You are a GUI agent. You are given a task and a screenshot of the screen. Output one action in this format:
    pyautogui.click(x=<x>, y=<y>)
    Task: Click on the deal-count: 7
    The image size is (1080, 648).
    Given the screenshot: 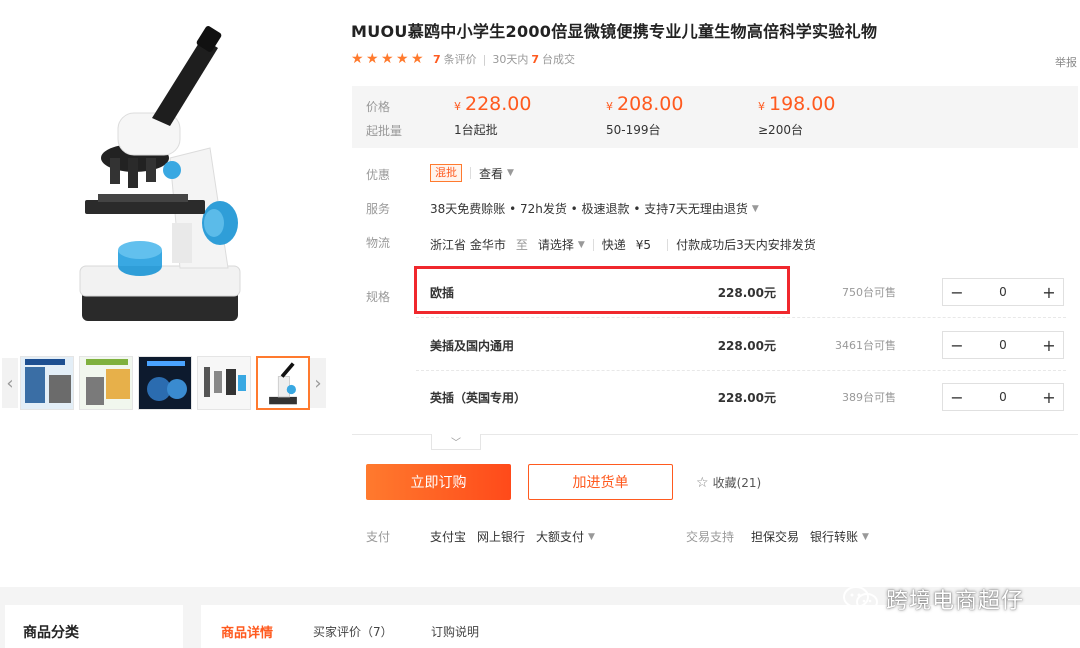 What is the action you would take?
    pyautogui.click(x=535, y=59)
    